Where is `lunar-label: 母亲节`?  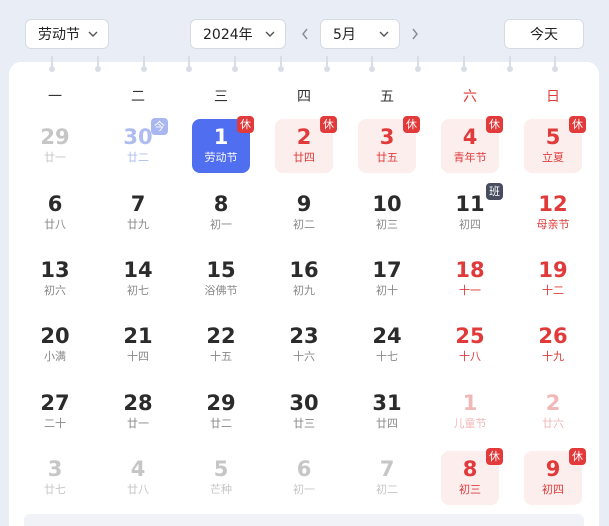 lunar-label: 母亲节 is located at coordinates (553, 224).